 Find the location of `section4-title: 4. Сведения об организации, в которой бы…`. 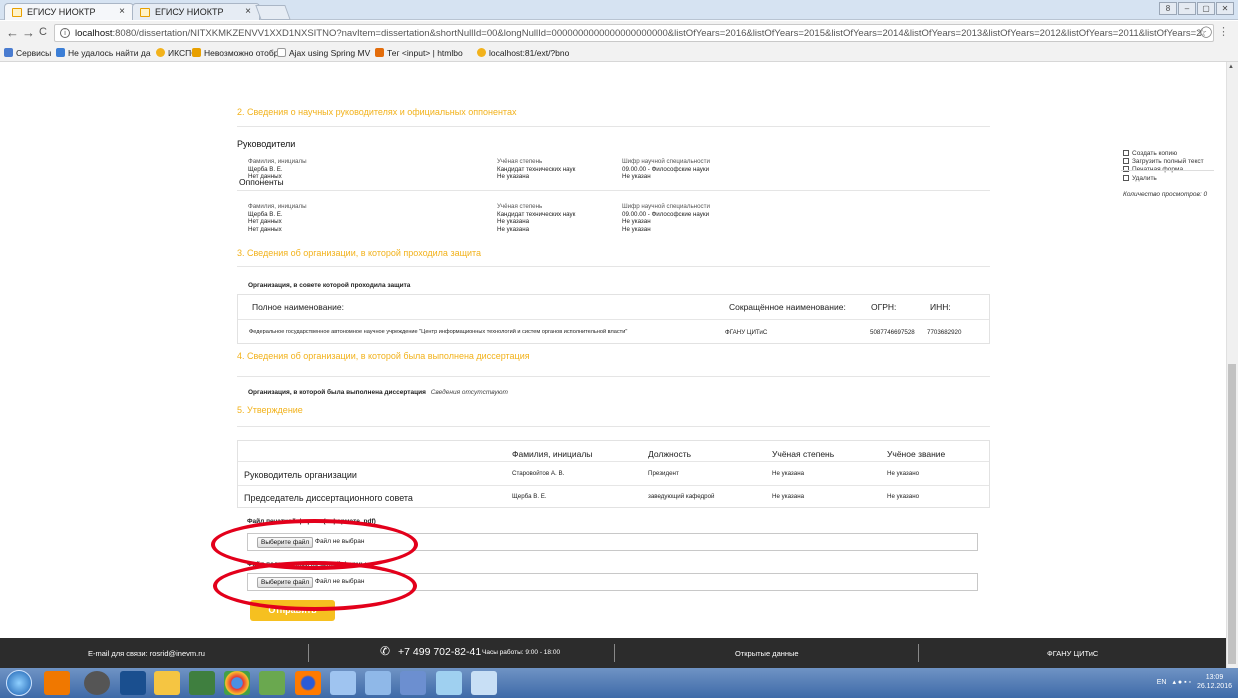

section4-title: 4. Сведения об организации, в которой бы… is located at coordinates (383, 356).